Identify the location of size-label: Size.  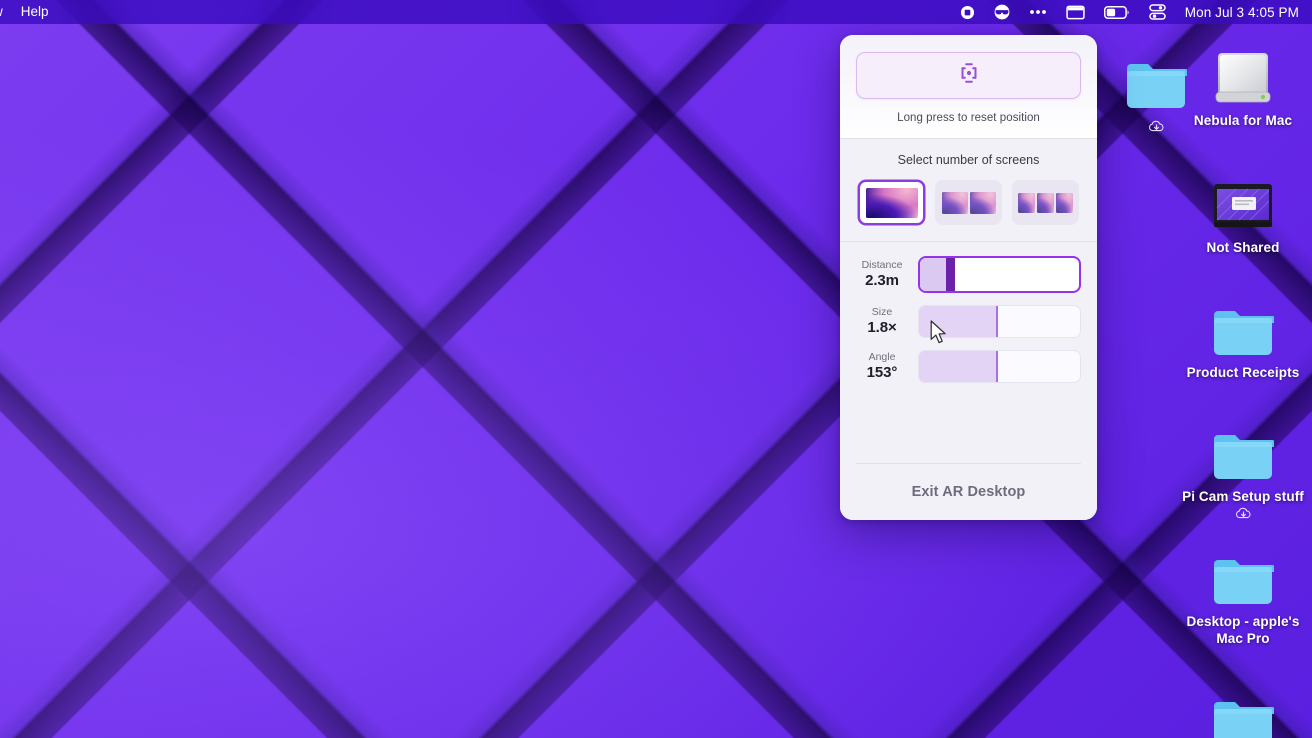
(882, 312).